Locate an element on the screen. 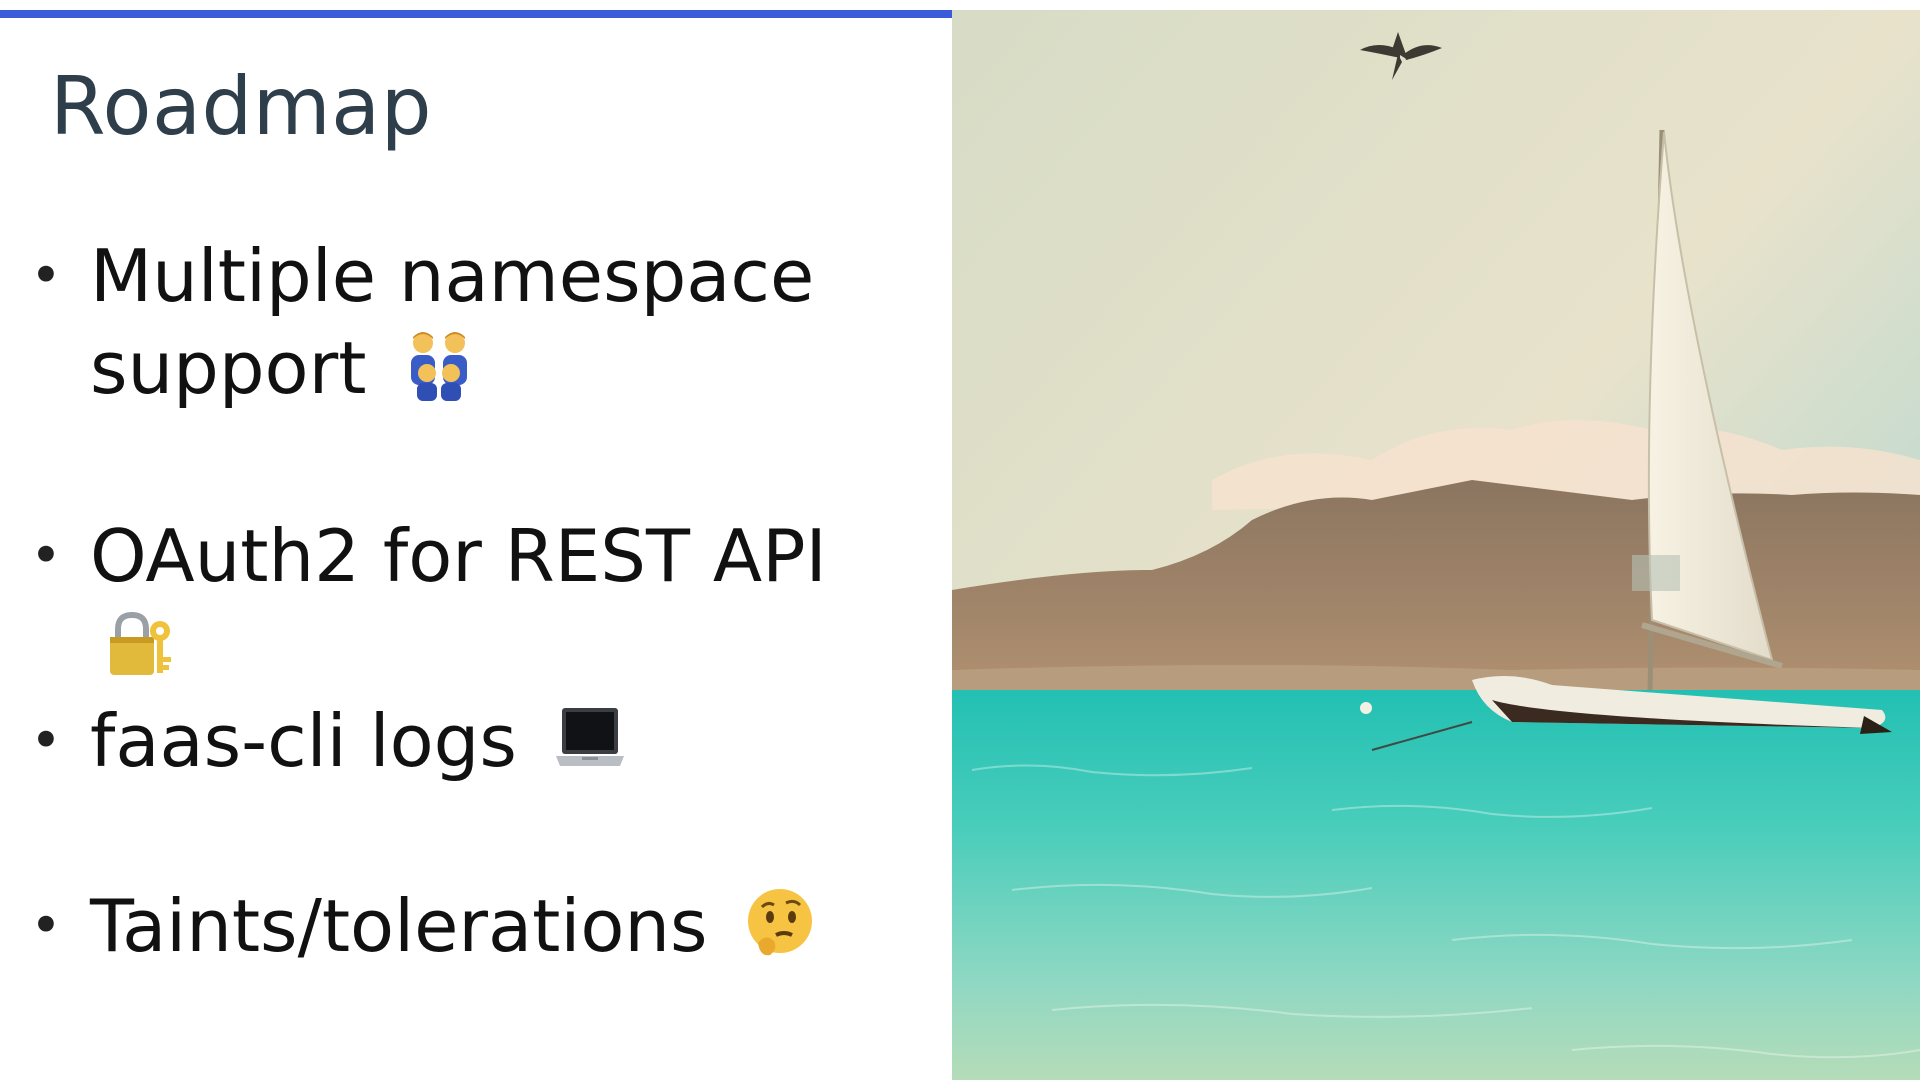 This screenshot has height=1080, width=1920. thinking-face-icon is located at coordinates (780, 923).